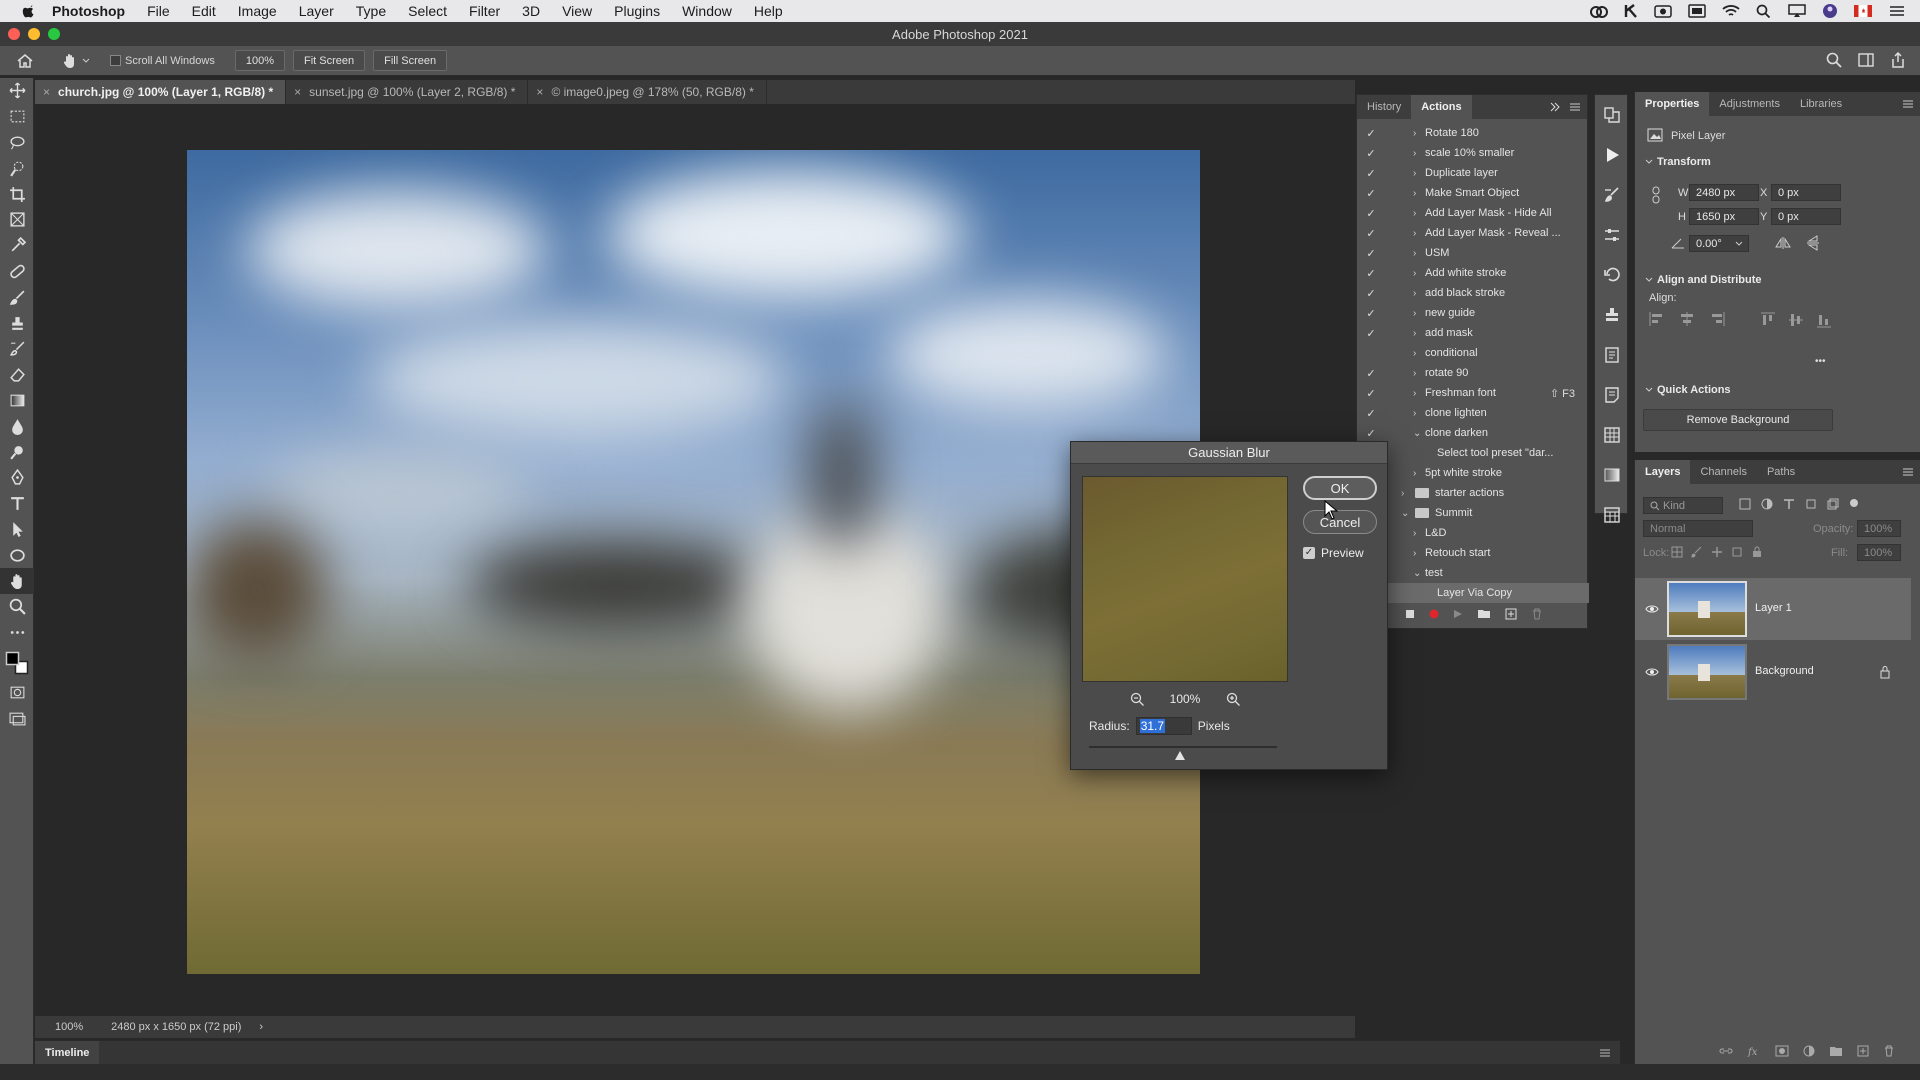 The width and height of the screenshot is (1920, 1080). Describe the element at coordinates (1612, 195) in the screenshot. I see `strip-brush-settings-btn` at that location.